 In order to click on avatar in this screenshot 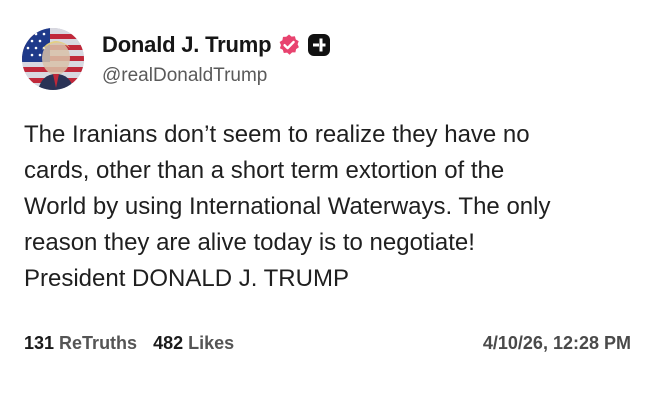, I will do `click(53, 59)`.